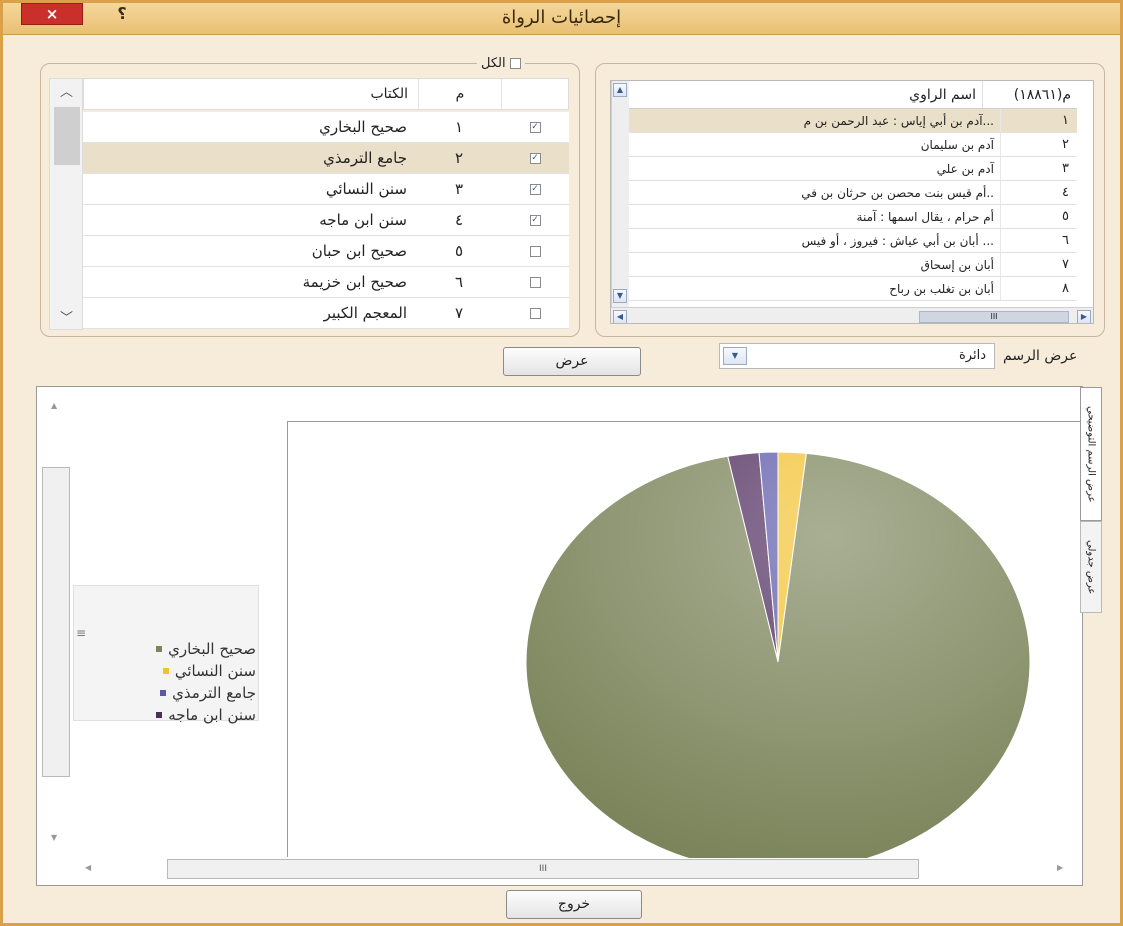  I want to click on books-vscroll-thumb, so click(67, 136).